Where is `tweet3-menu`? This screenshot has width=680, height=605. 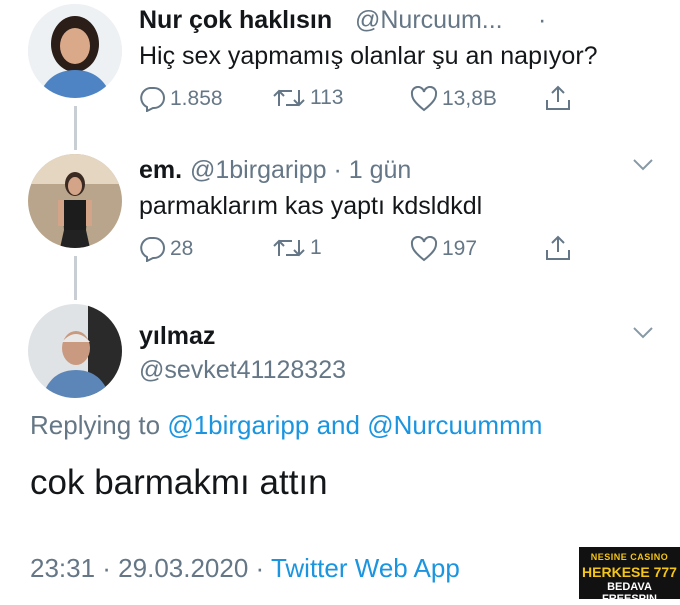
tweet3-menu is located at coordinates (643, 335).